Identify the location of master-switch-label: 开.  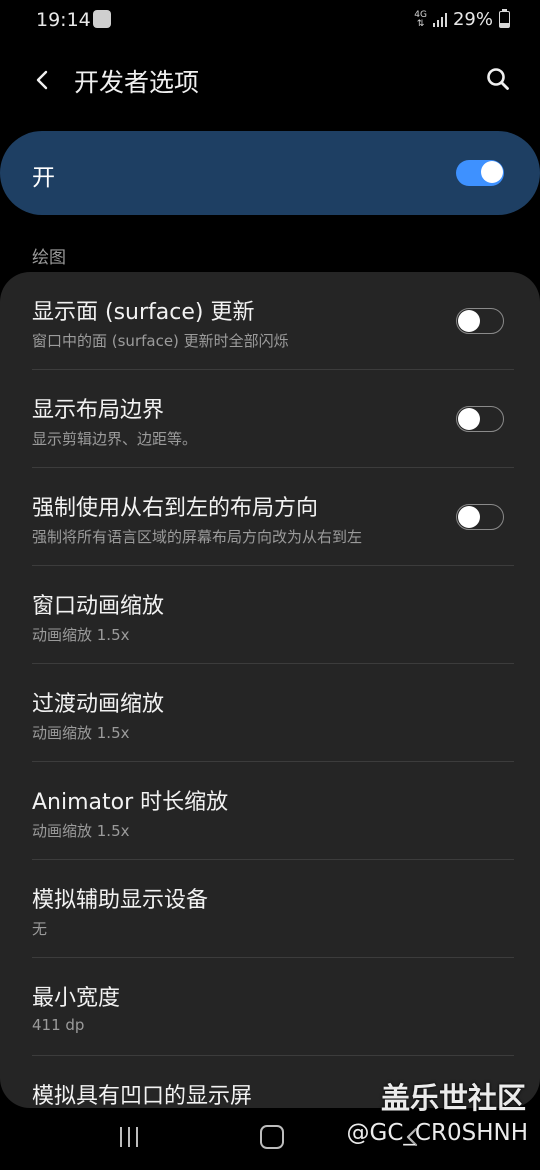
(43, 178).